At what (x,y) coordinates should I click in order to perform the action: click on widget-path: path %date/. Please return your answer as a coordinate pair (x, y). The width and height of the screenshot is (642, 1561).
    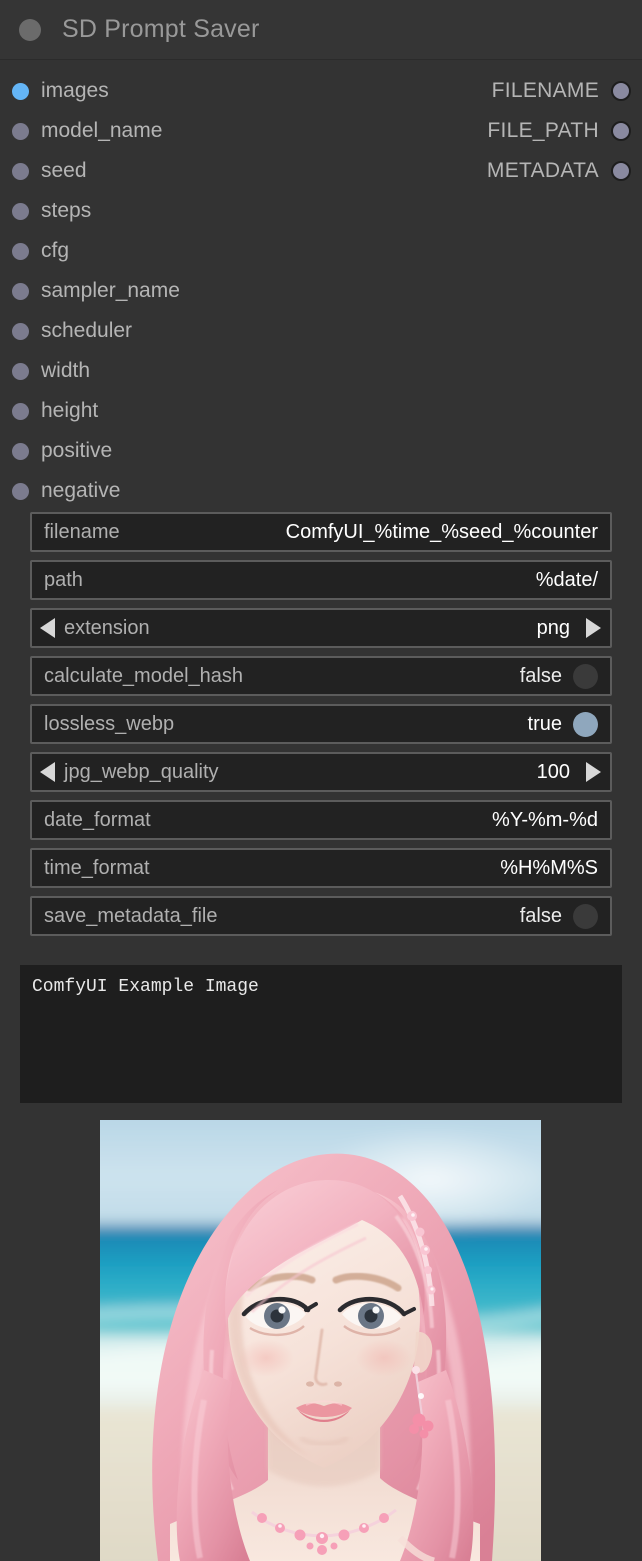
    Looking at the image, I should click on (321, 580).